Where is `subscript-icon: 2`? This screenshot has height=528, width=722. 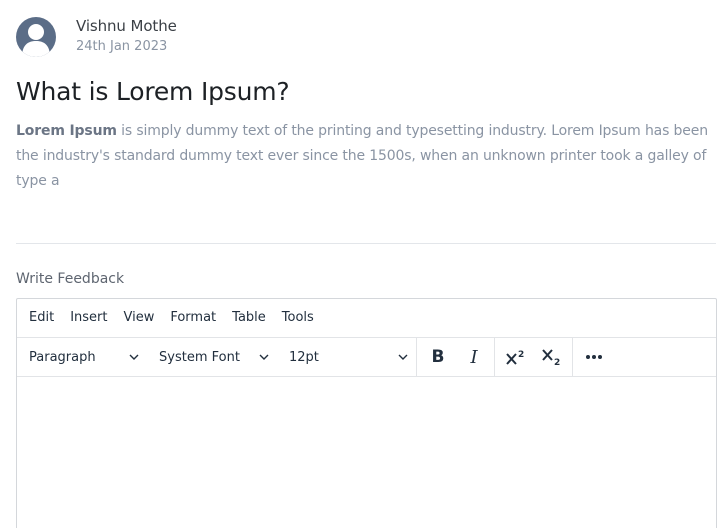 subscript-icon: 2 is located at coordinates (551, 357).